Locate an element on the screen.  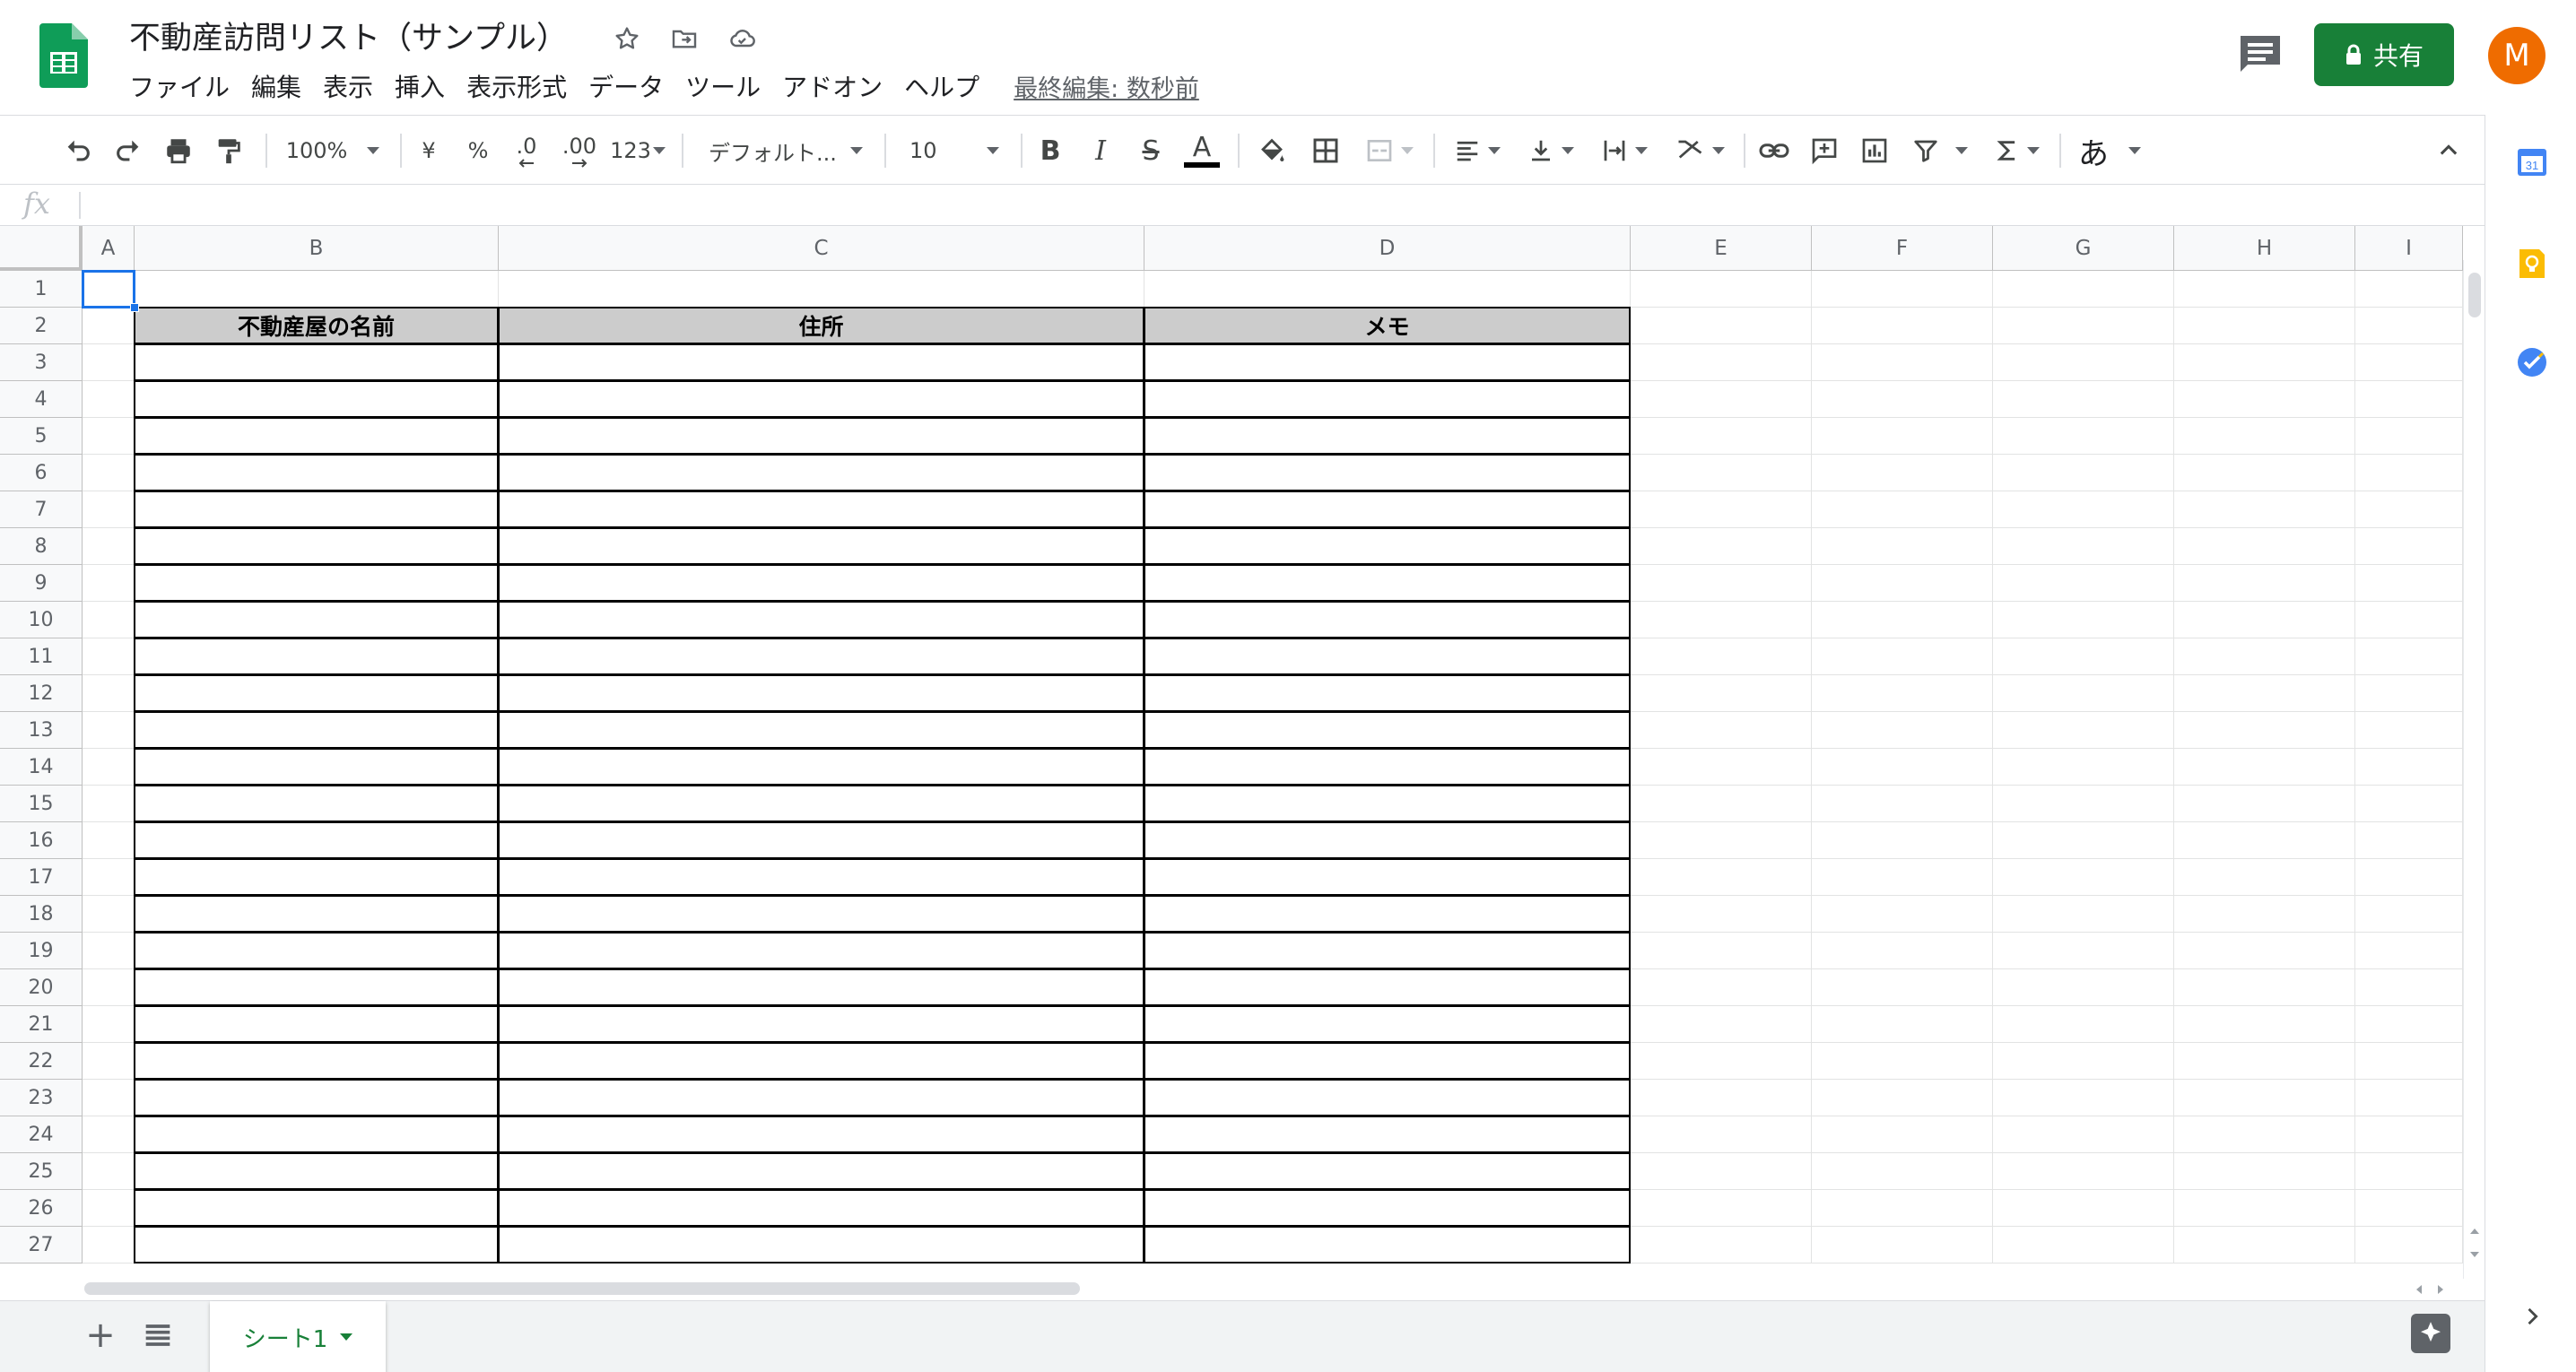
row-header-24: 24 is located at coordinates (41, 1134).